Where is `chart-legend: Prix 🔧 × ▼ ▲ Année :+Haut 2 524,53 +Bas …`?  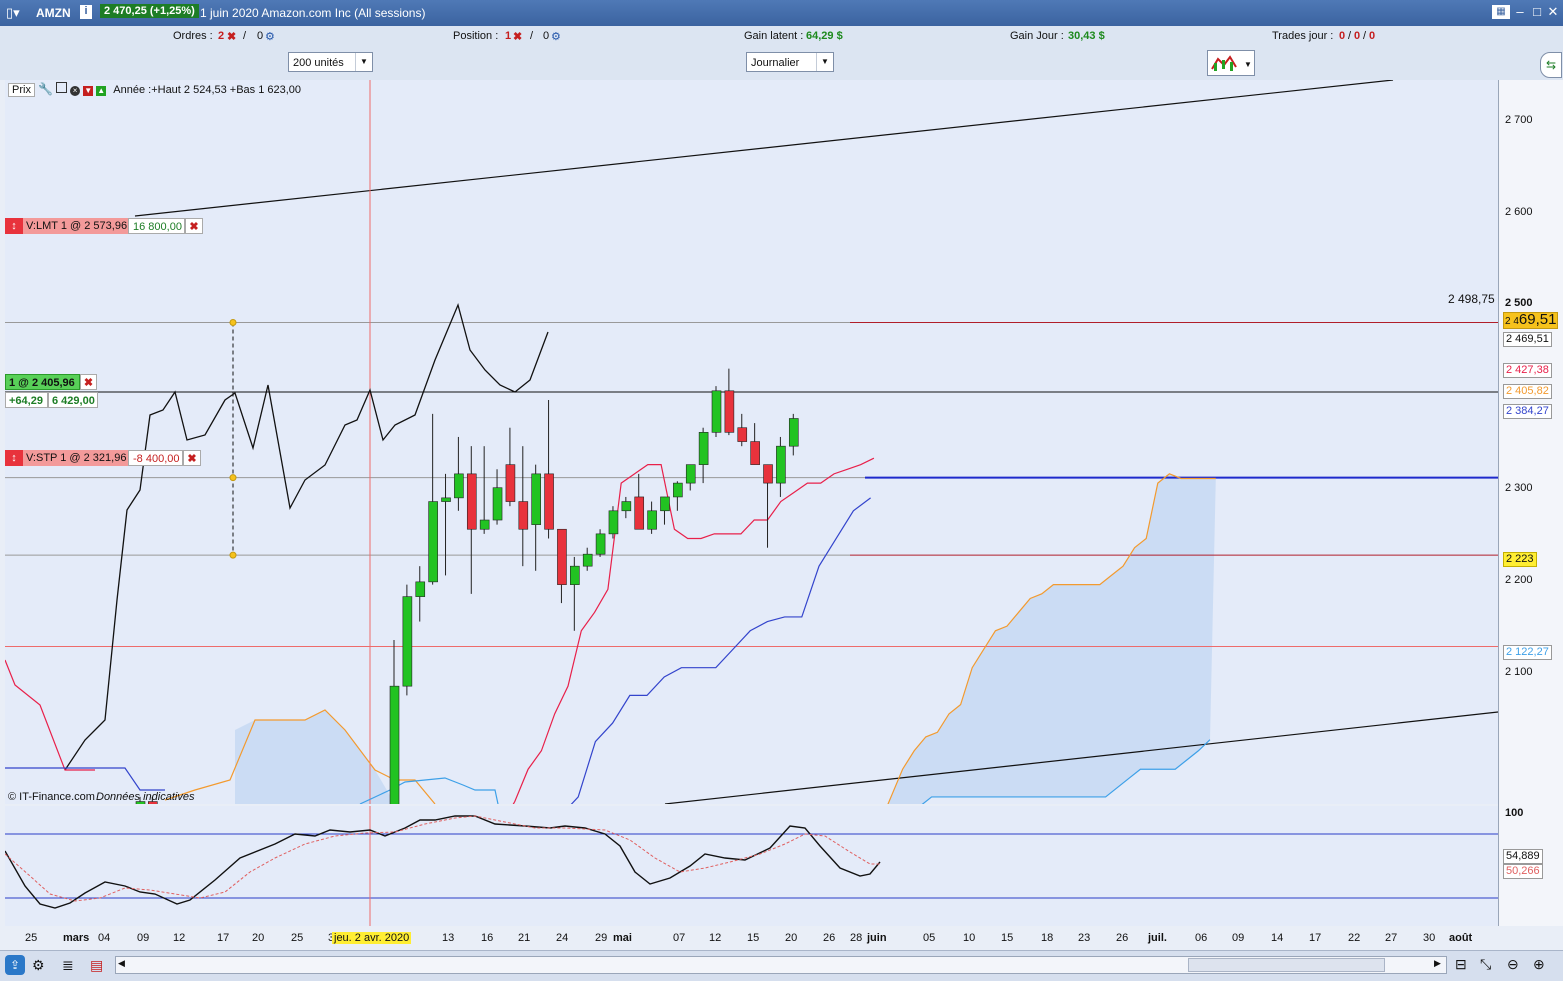
chart-legend: Prix 🔧 × ▼ ▲ Année :+Haut 2 524,53 +Bas … is located at coordinates (154, 89).